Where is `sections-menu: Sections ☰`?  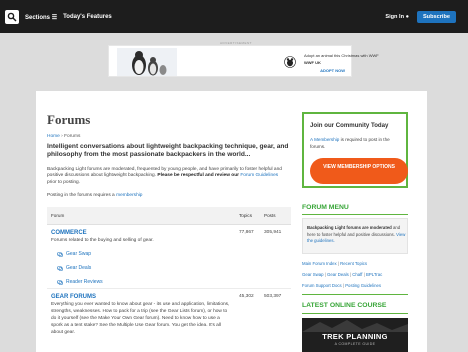 sections-menu: Sections ☰ is located at coordinates (41, 17).